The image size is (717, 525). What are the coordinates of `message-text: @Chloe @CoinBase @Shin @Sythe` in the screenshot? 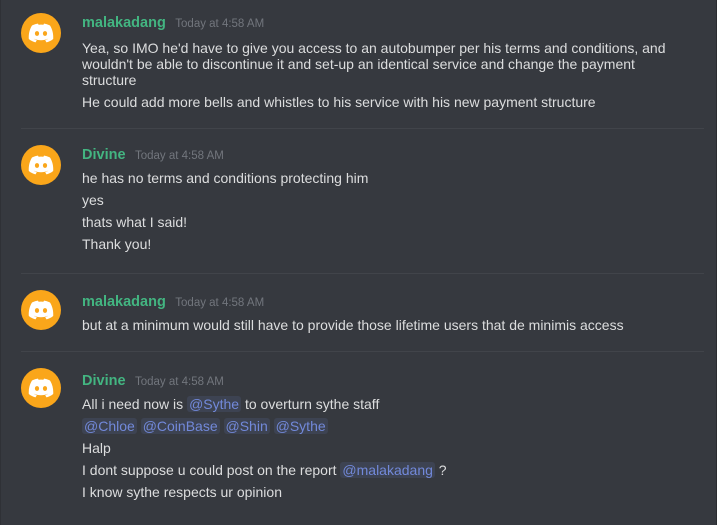 It's located at (379, 426).